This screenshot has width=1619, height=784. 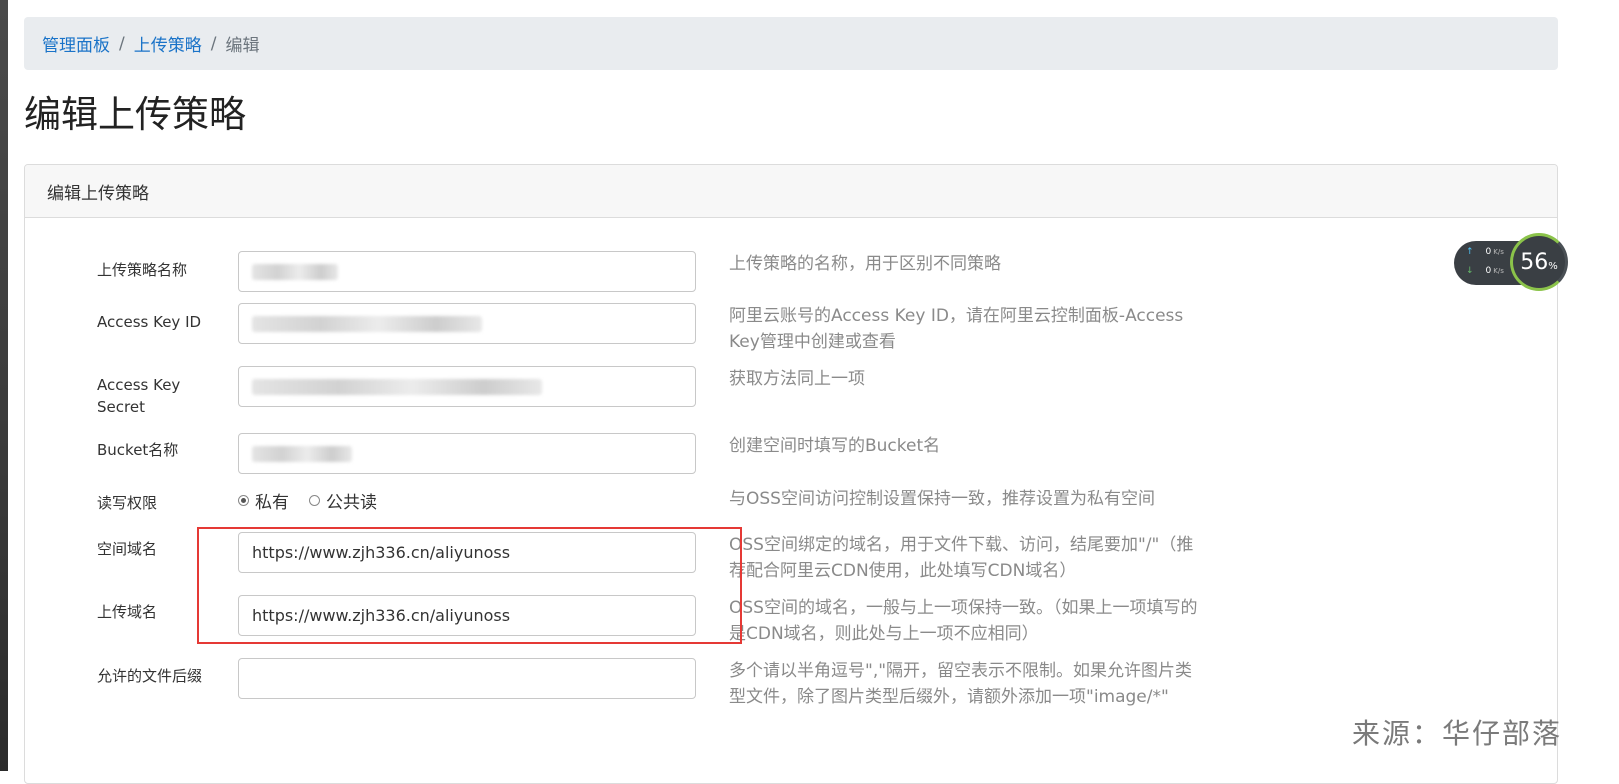 I want to click on download-speed: ↓ 0 K/s, so click(x=1485, y=271).